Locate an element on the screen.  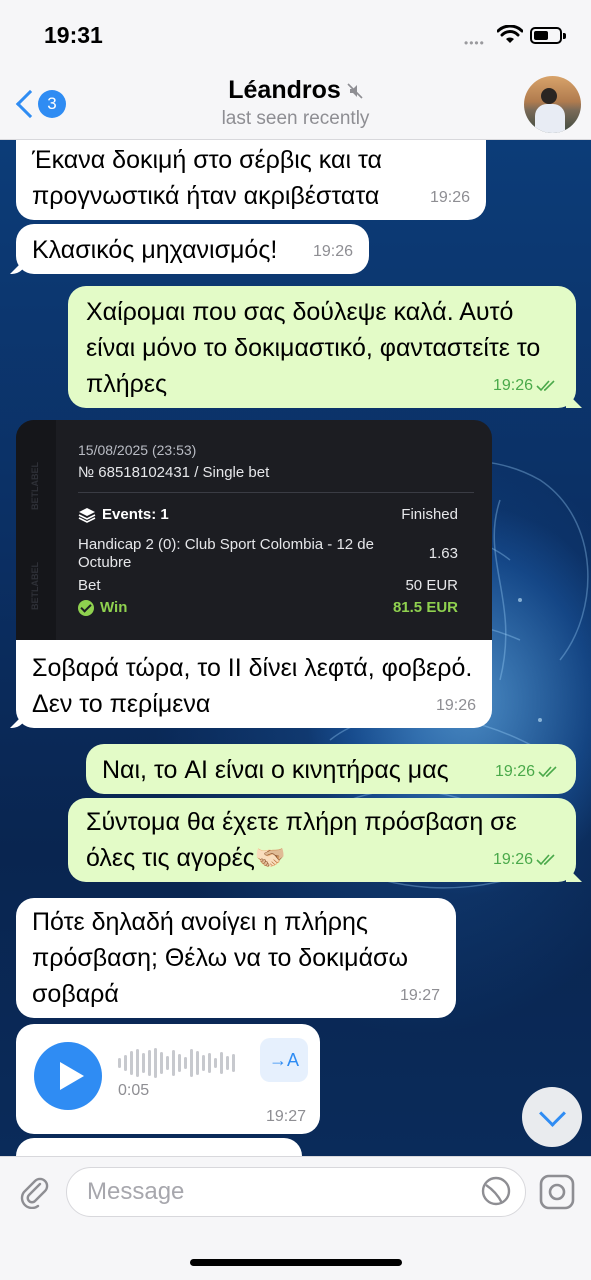
message-input is located at coordinates (296, 1192).